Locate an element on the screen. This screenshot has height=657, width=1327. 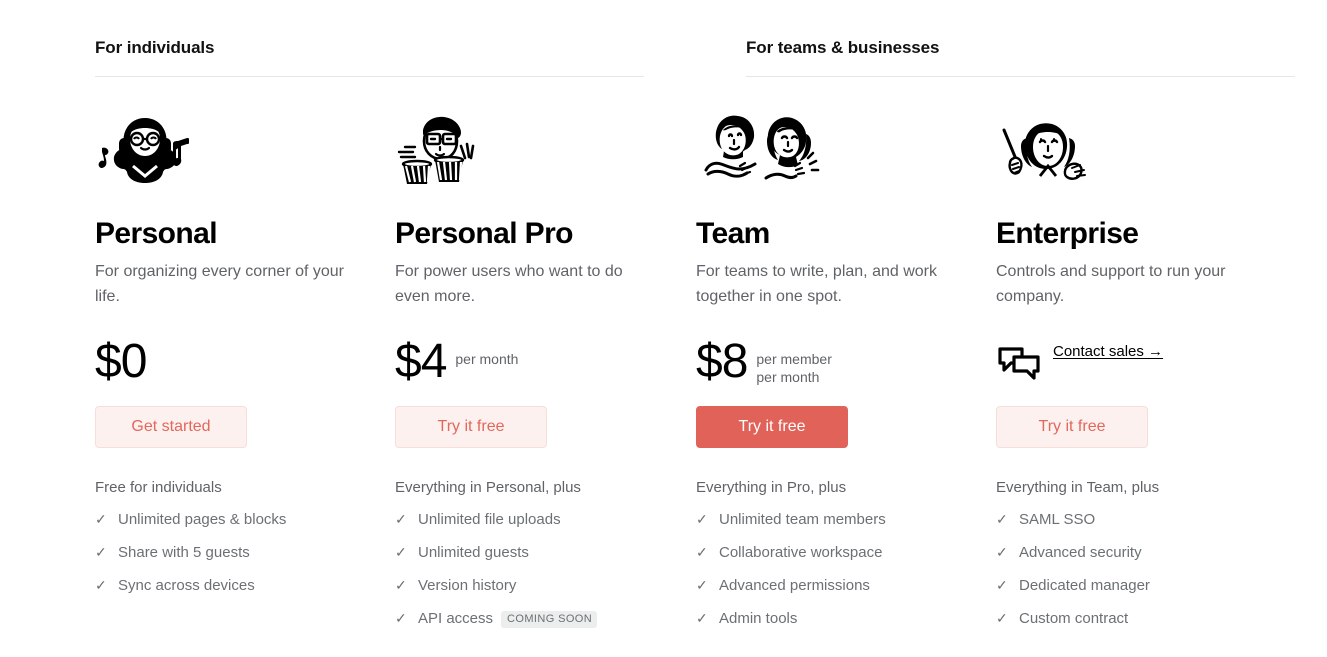
feature-label: Dedicated manager is located at coordinates (1084, 585).